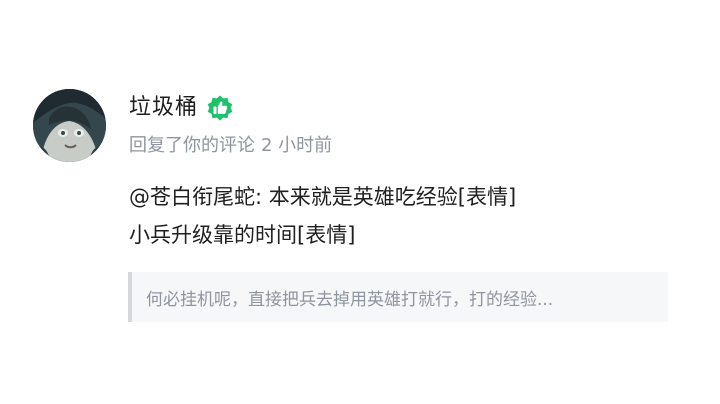 The height and width of the screenshot is (404, 720). What do you see at coordinates (409, 216) in the screenshot?
I see `reply-content: @苍白衔尾蛇: 本来就是英雄吃经验[表情] 小兵升级靠的时间[表情]` at bounding box center [409, 216].